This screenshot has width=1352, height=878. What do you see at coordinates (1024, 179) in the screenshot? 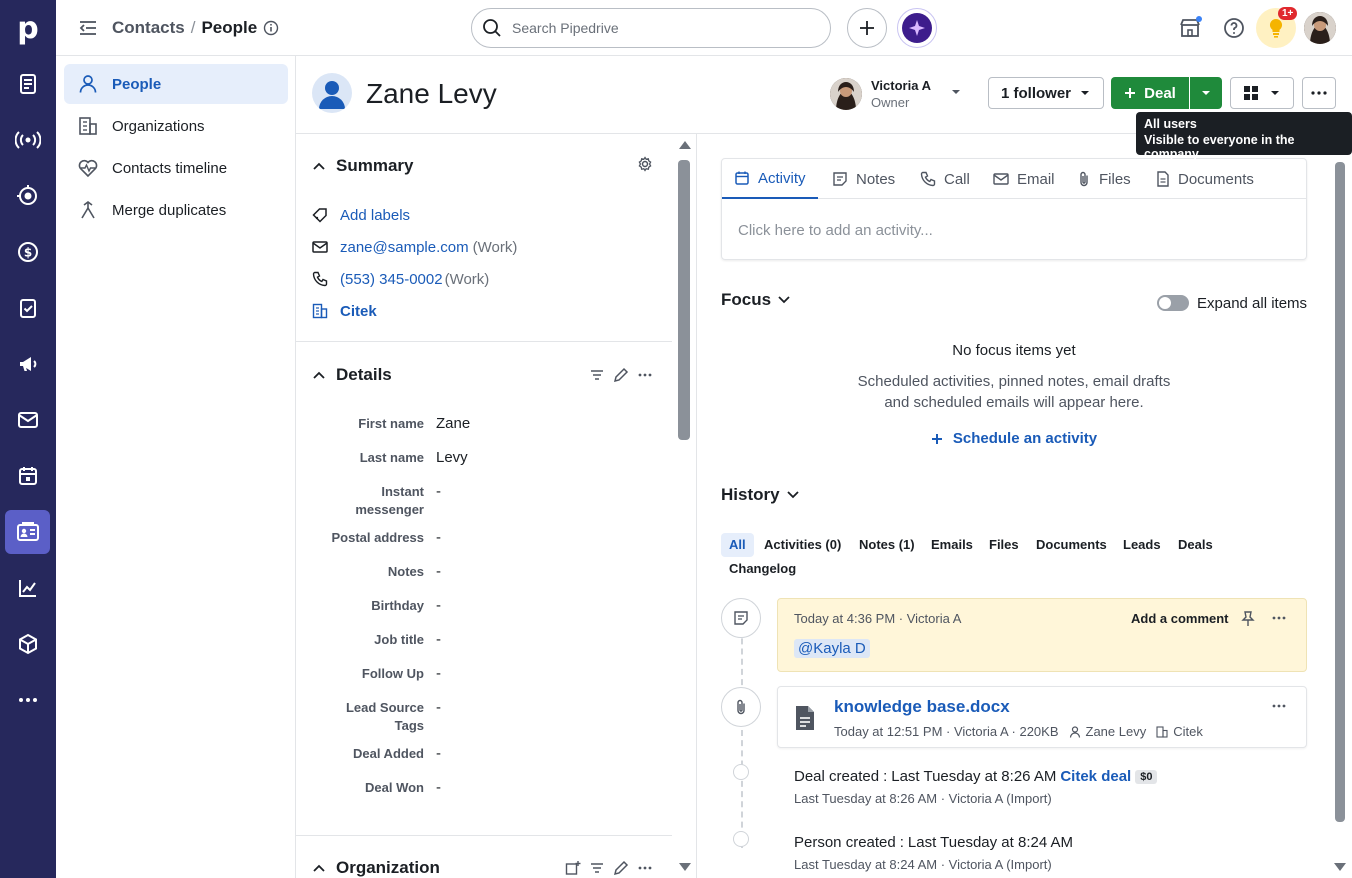
I see `tab-email: Email` at bounding box center [1024, 179].